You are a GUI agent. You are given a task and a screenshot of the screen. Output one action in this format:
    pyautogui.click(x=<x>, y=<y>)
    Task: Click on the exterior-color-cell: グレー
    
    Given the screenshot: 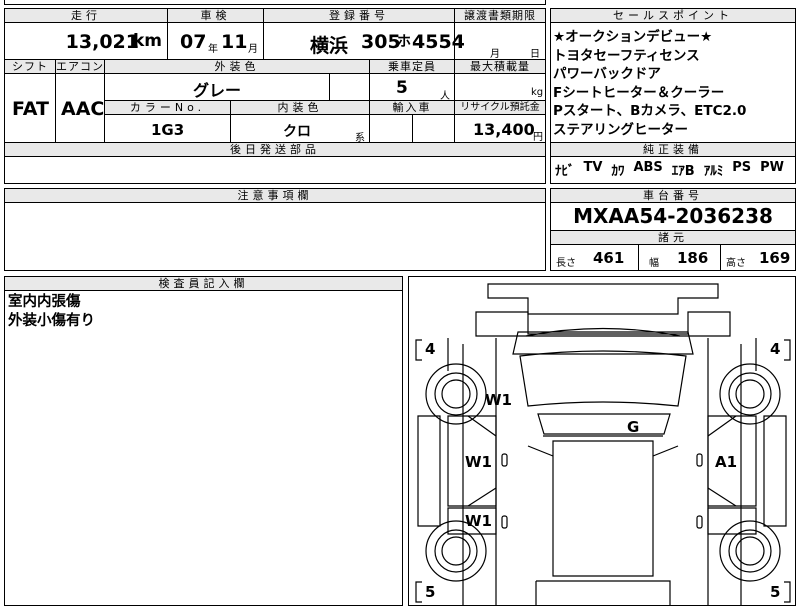 What is the action you would take?
    pyautogui.click(x=217, y=87)
    